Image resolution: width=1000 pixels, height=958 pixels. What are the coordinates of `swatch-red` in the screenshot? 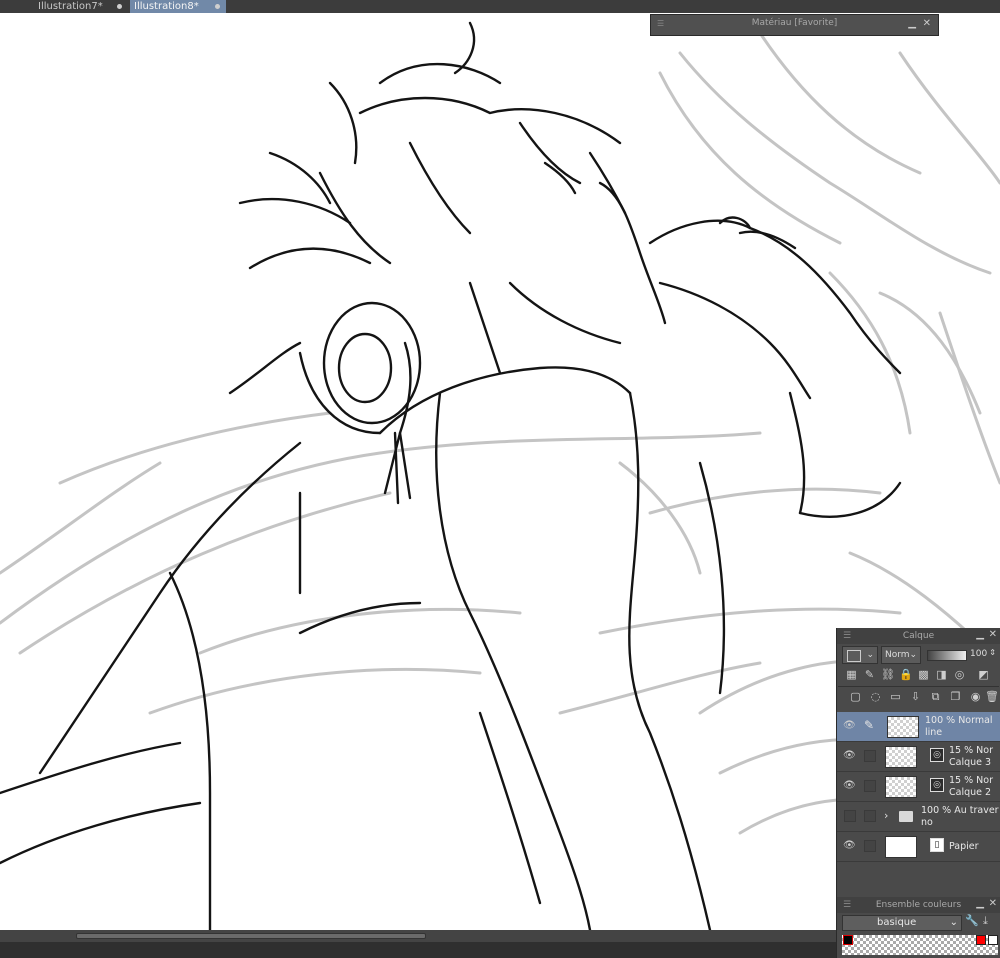 It's located at (981, 940).